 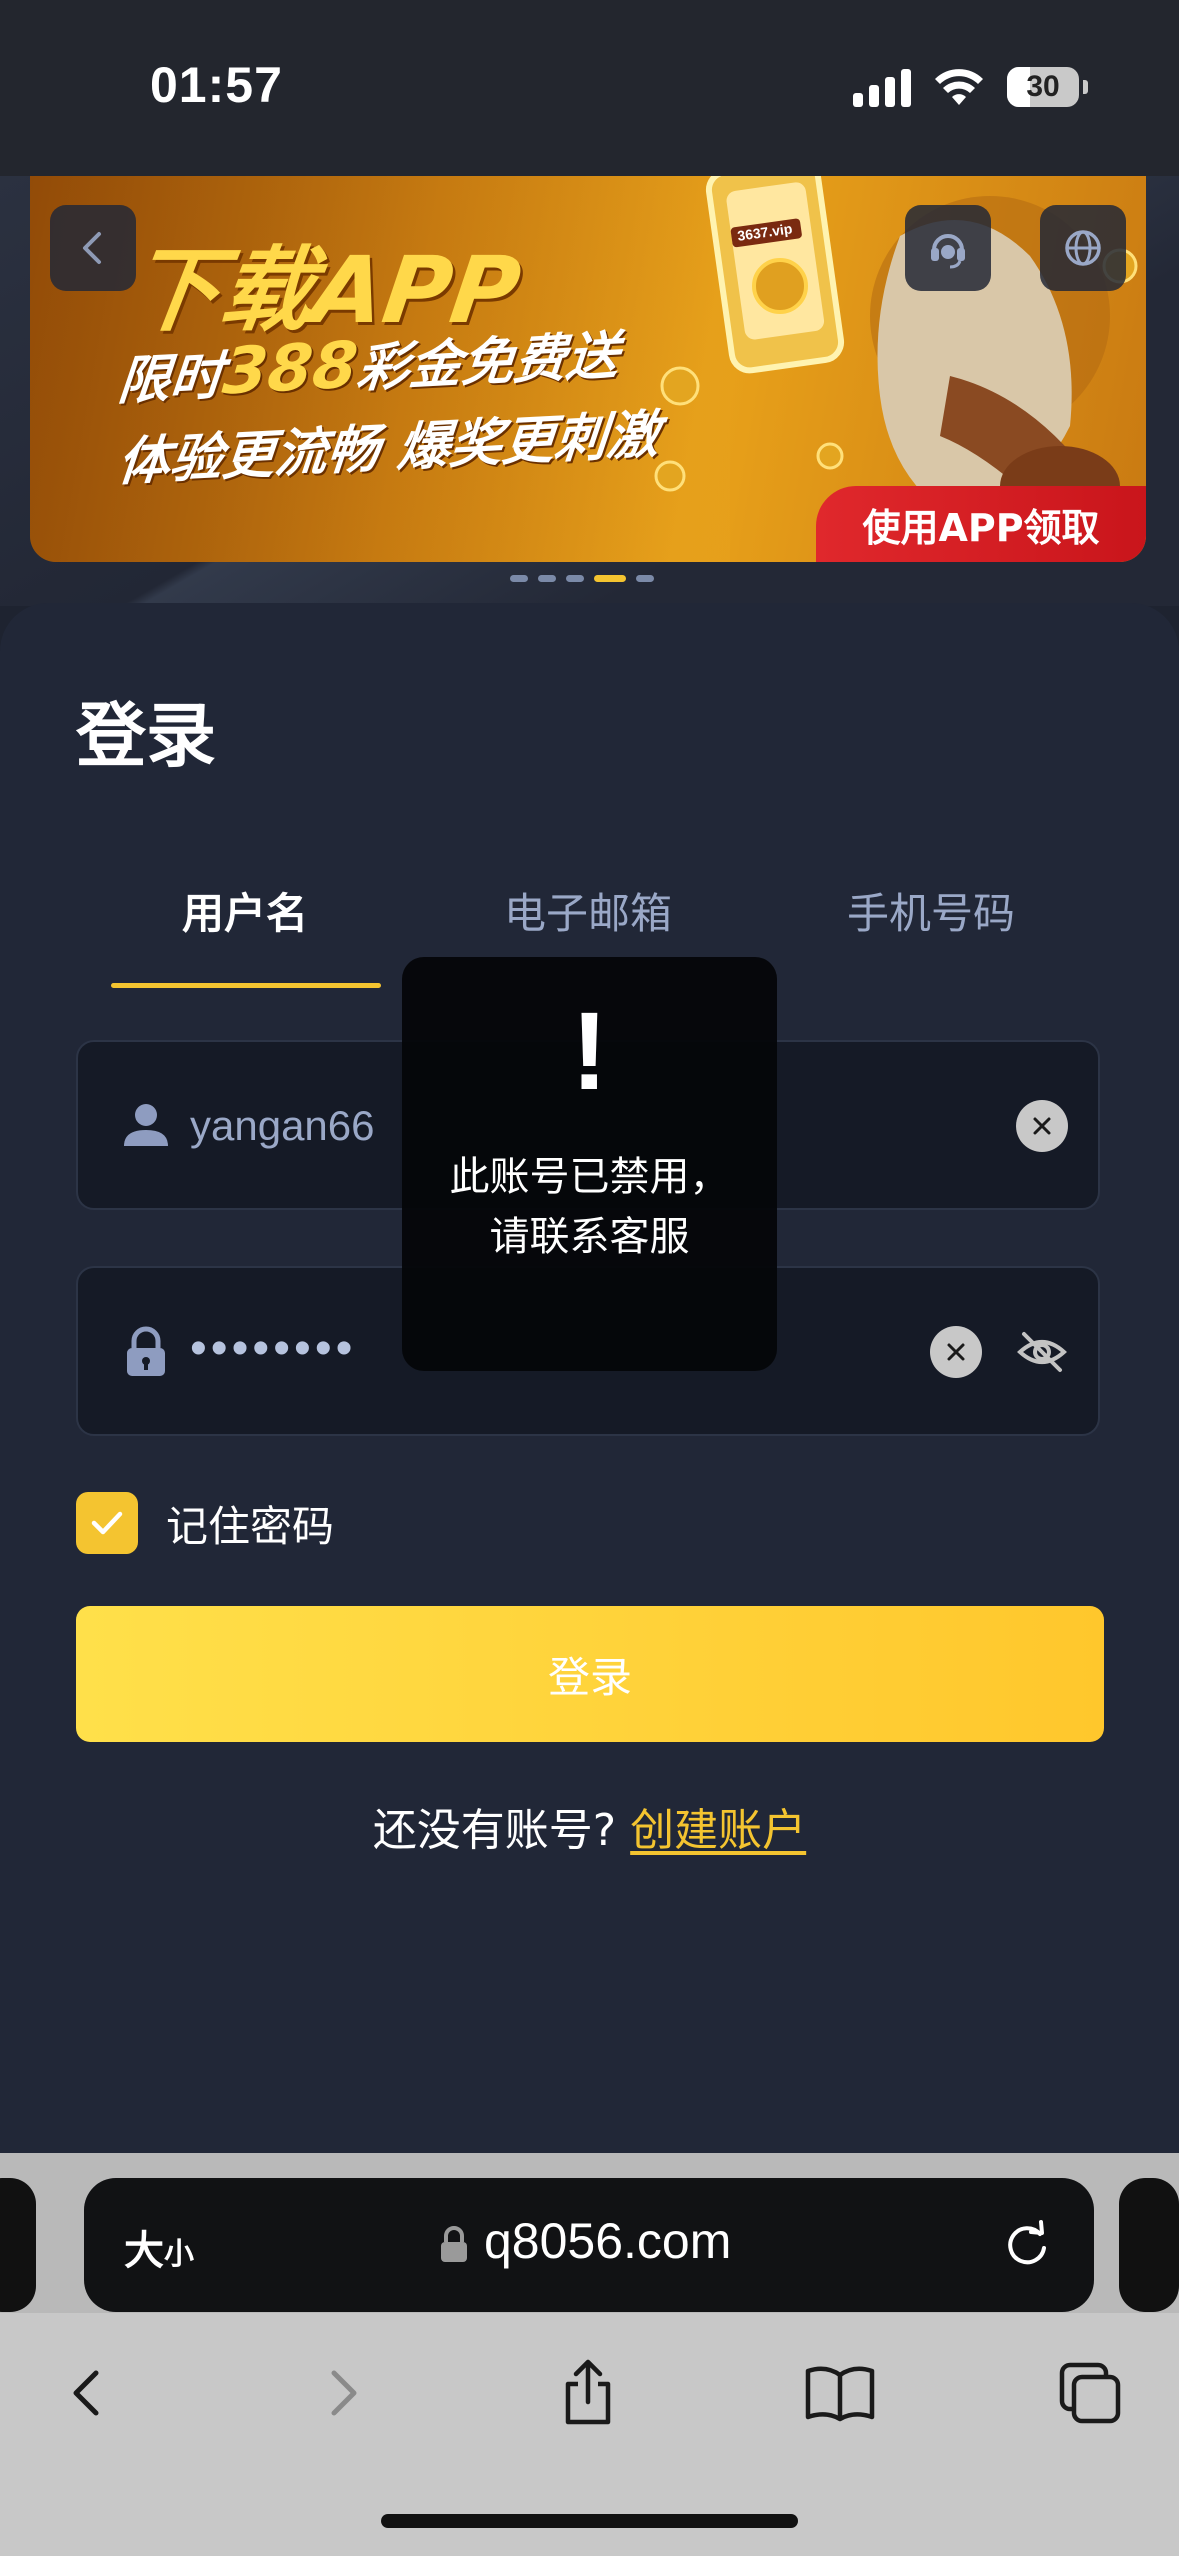 I want to click on register-prompt: 还没有账号? 创建账户, so click(x=589, y=1826).